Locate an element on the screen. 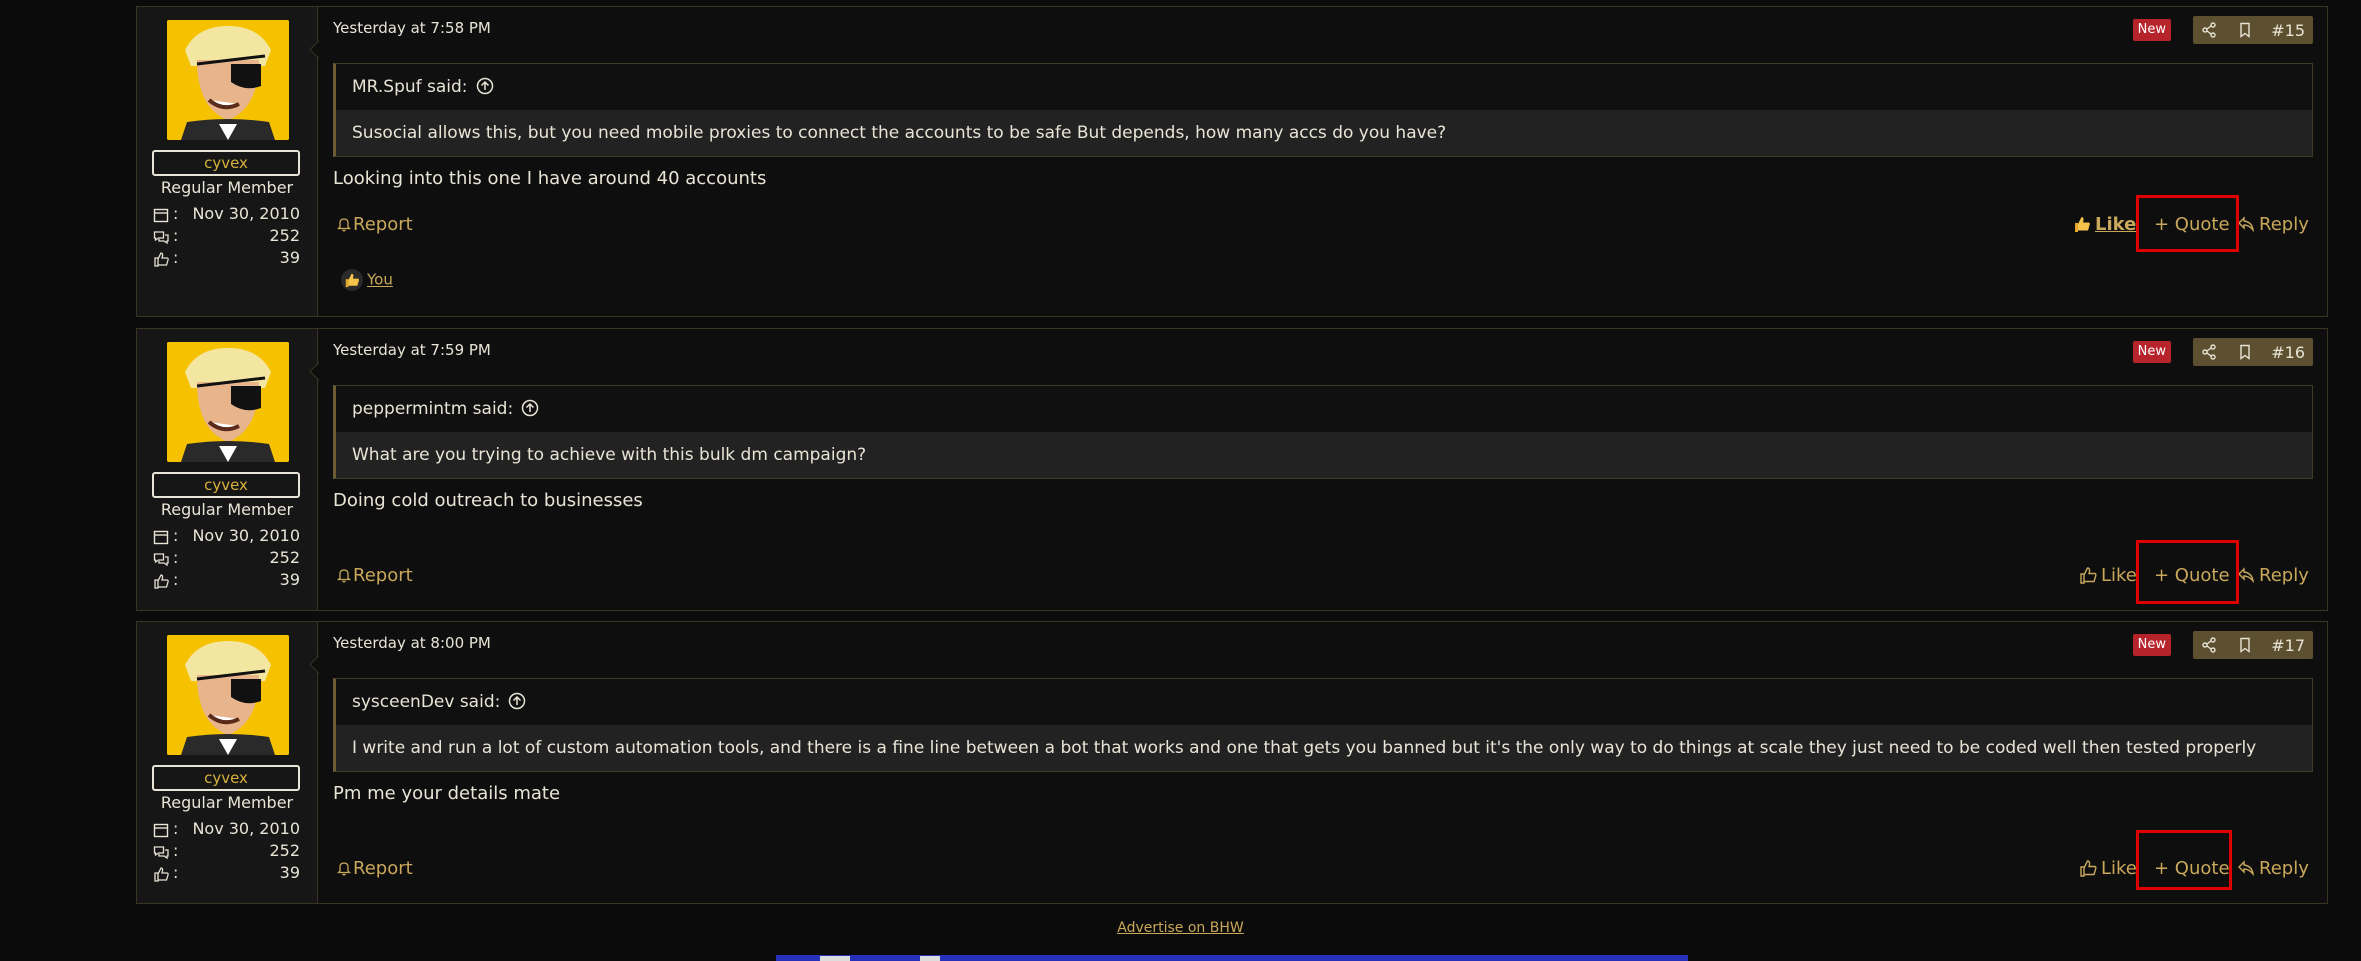  post-number: #17 is located at coordinates (2288, 645).